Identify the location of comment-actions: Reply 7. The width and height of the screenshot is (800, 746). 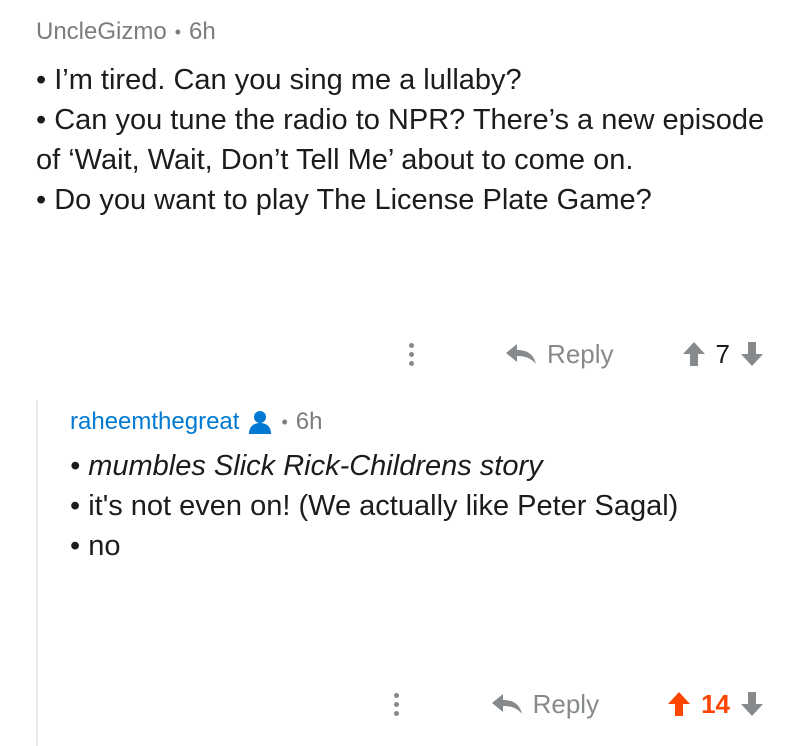
(581, 354).